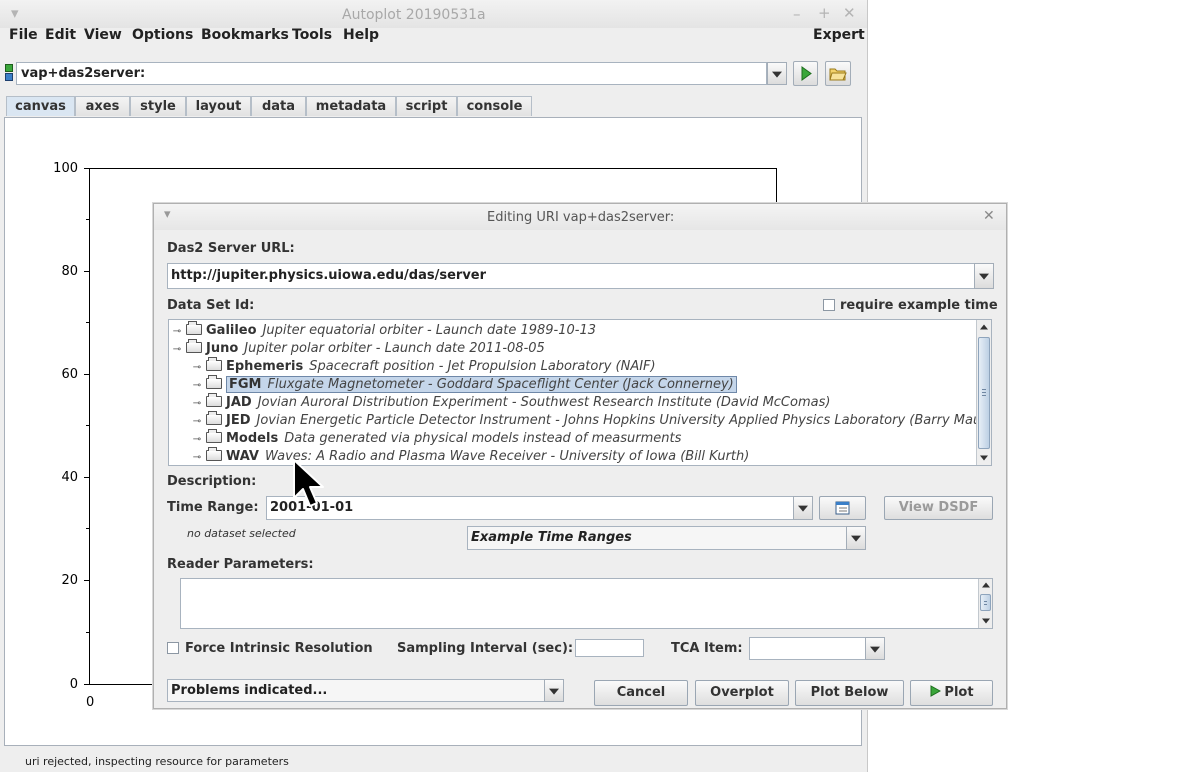 Image resolution: width=1197 pixels, height=772 pixels. I want to click on calendar-button, so click(842, 508).